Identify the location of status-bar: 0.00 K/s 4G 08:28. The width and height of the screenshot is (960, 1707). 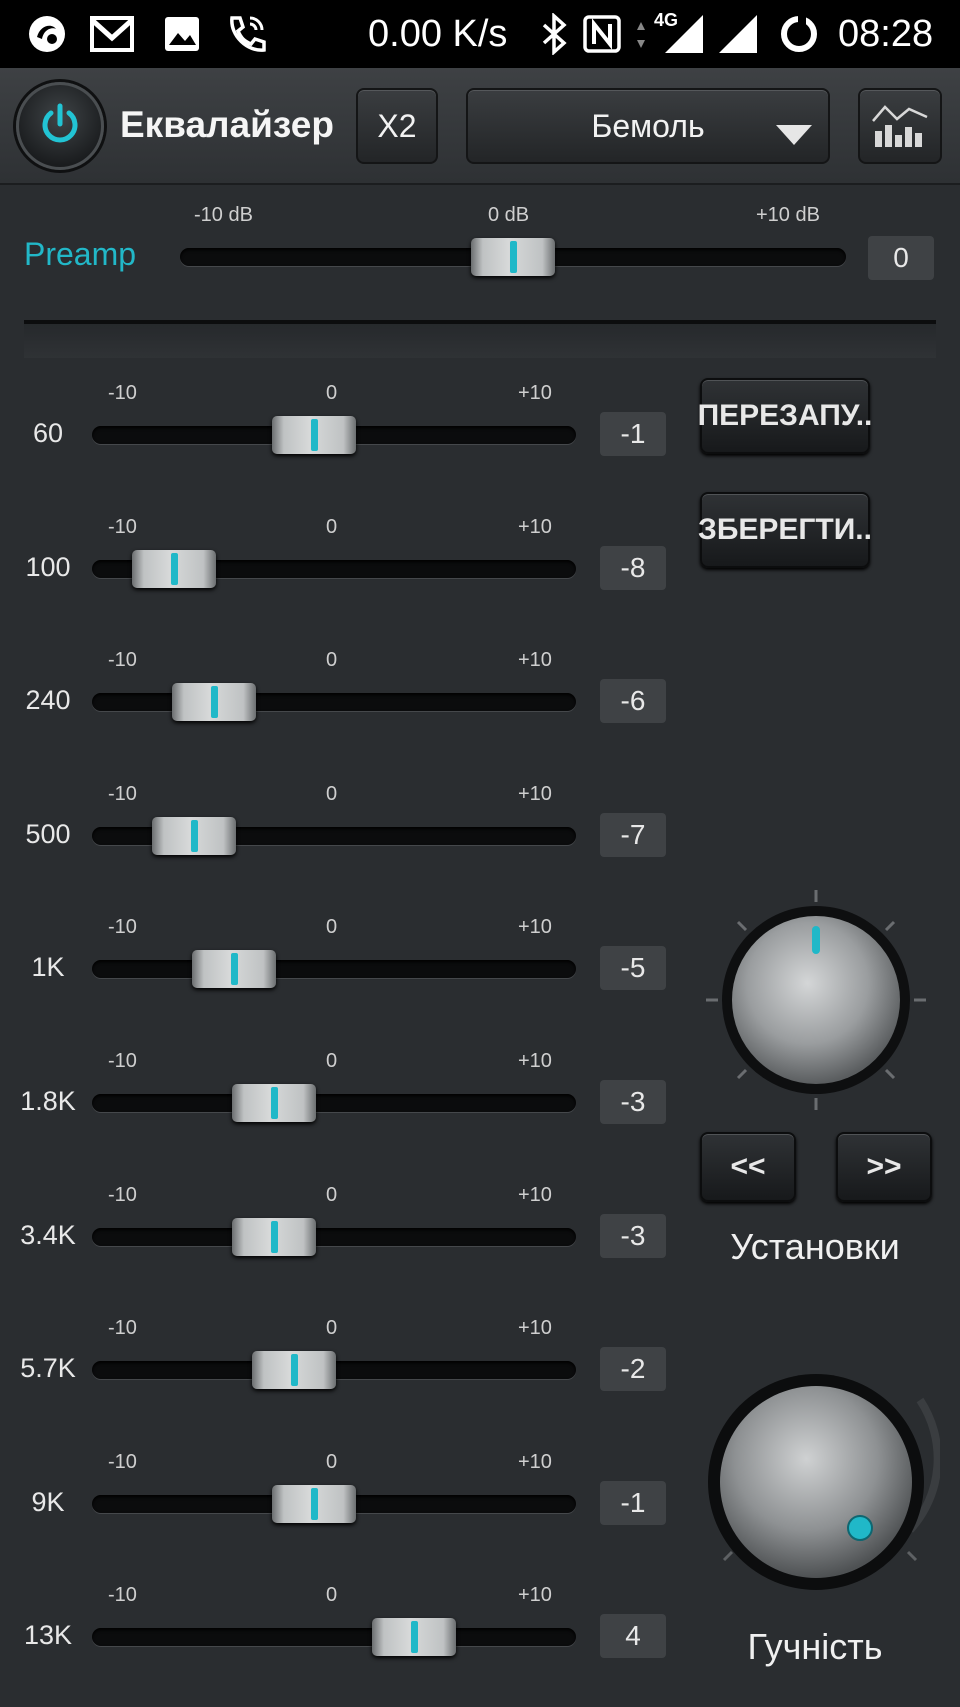
(480, 34).